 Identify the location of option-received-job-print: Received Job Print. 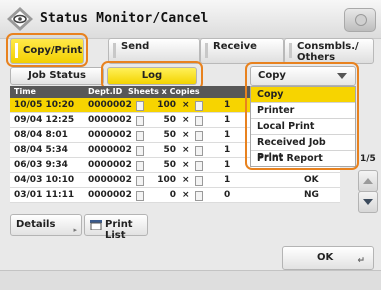
(303, 149).